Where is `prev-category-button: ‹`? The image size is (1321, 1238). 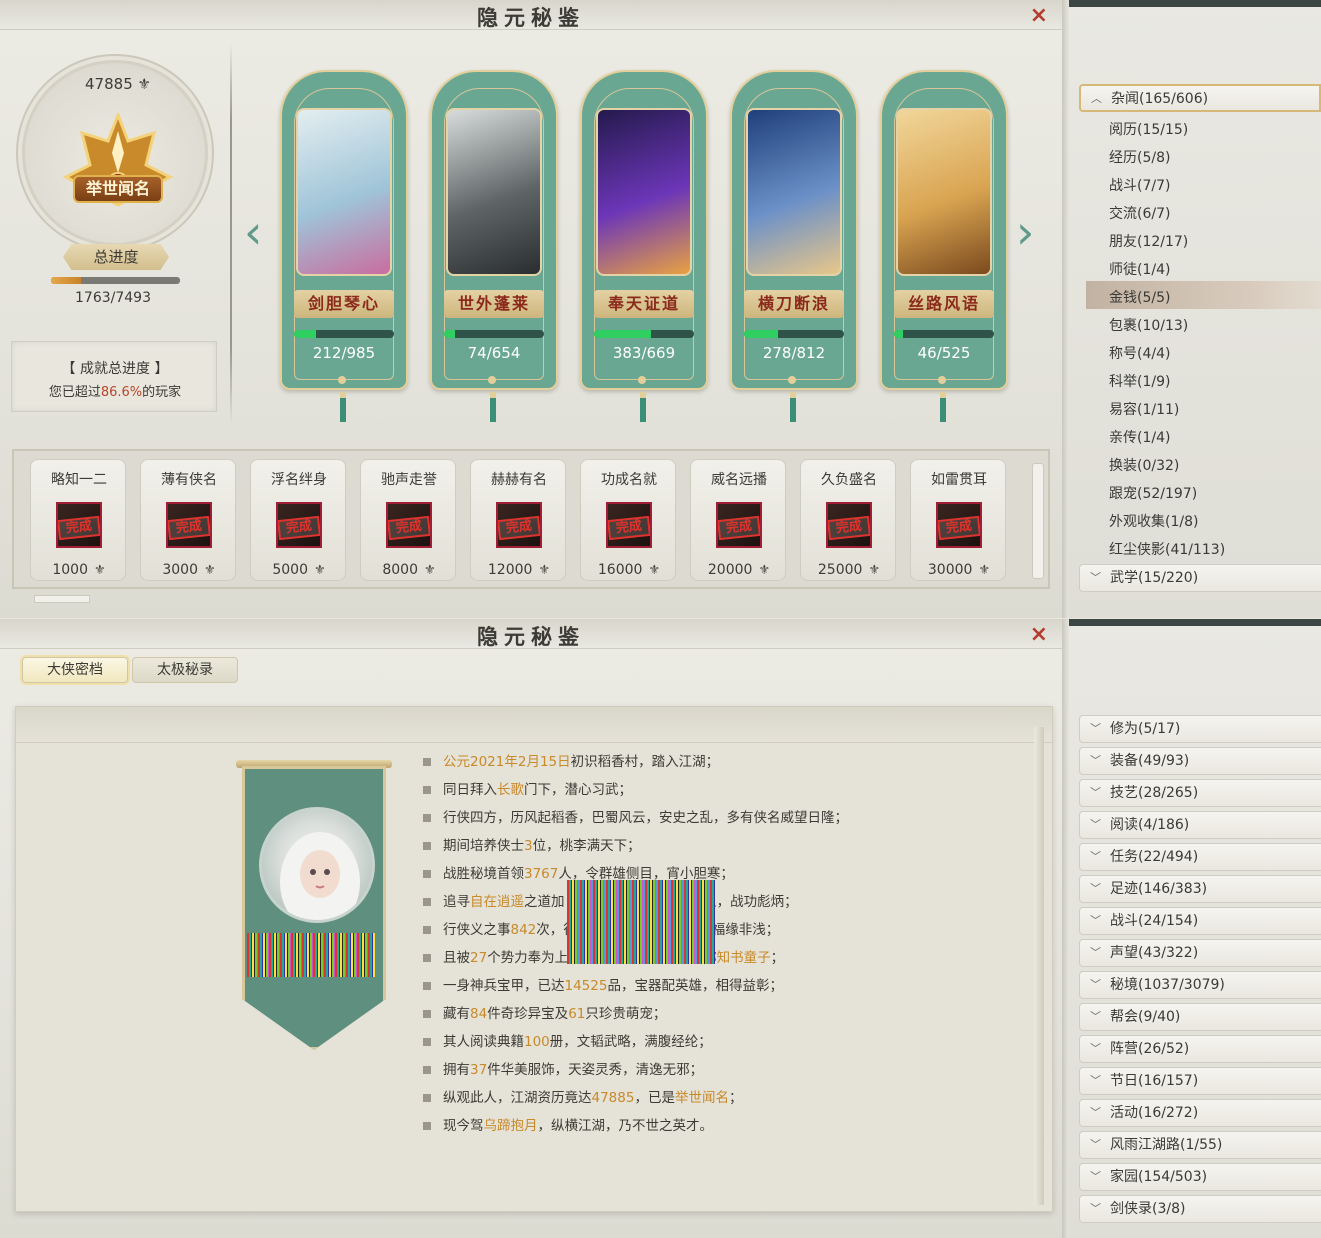
prev-category-button: ‹ is located at coordinates (253, 232).